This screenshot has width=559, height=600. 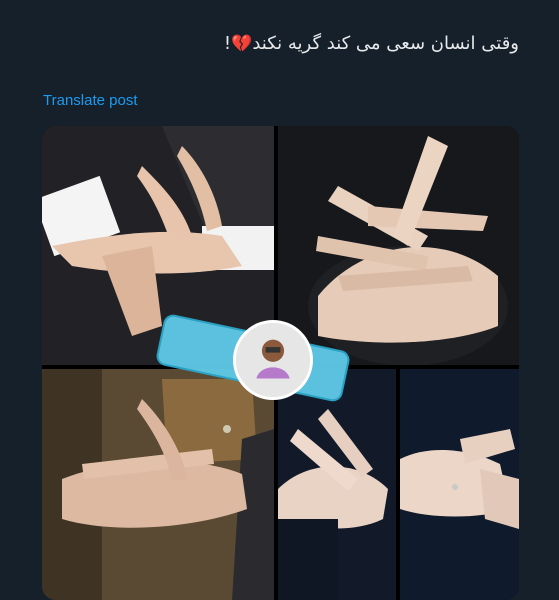 What do you see at coordinates (385, 43) in the screenshot?
I see `post-body: وقتی انسان سعی می کند گریه نکند` at bounding box center [385, 43].